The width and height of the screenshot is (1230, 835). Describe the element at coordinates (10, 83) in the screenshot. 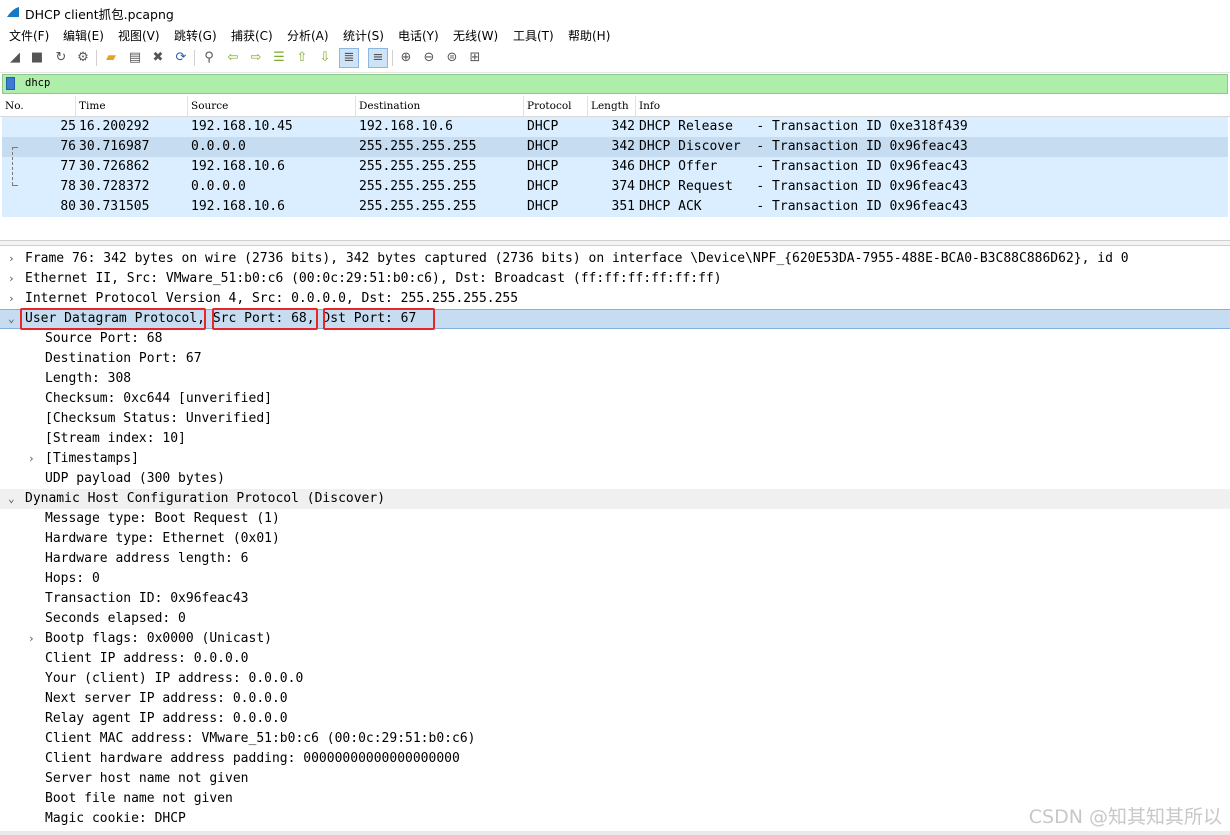

I see `bookmark-icon` at that location.